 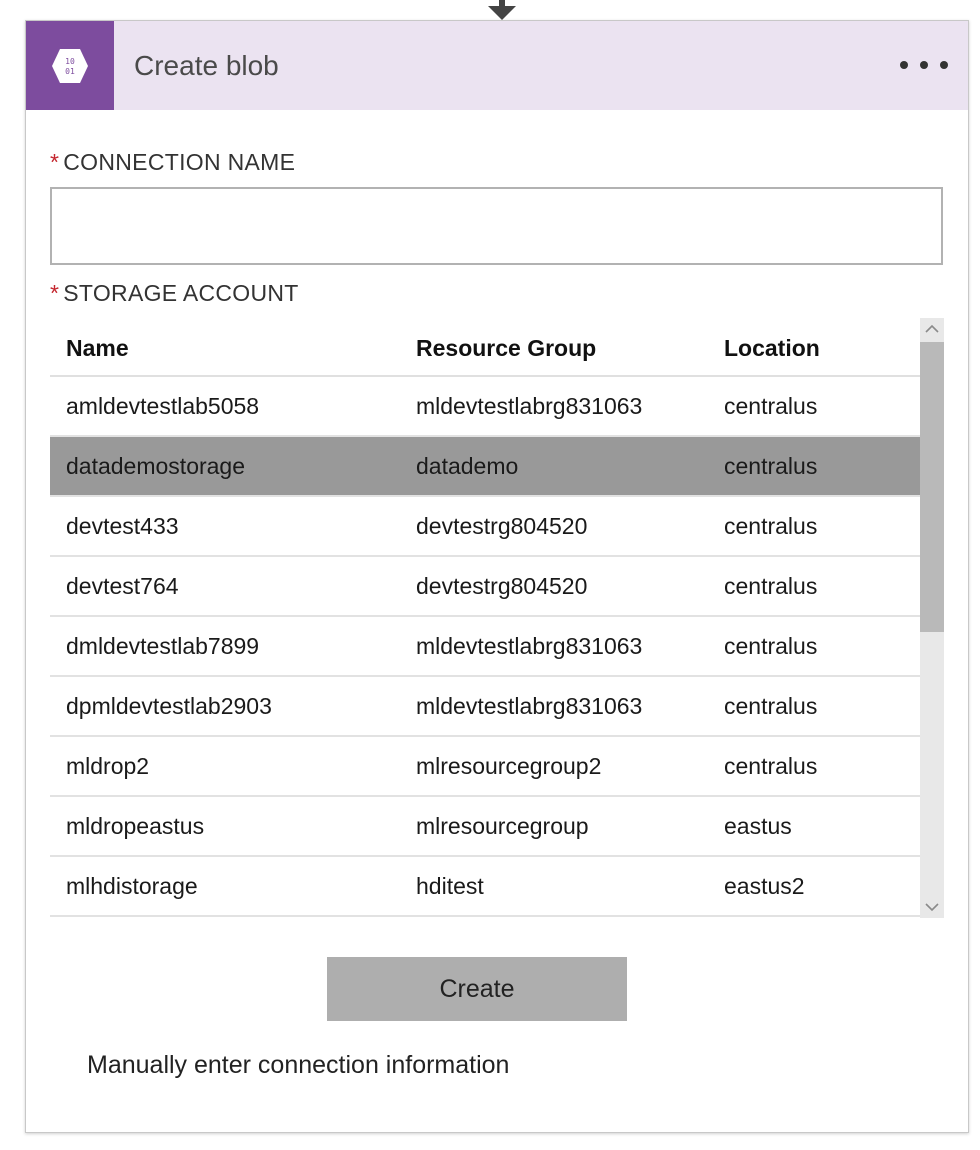 I want to click on card-header: 10 01 Create blob, so click(x=497, y=65).